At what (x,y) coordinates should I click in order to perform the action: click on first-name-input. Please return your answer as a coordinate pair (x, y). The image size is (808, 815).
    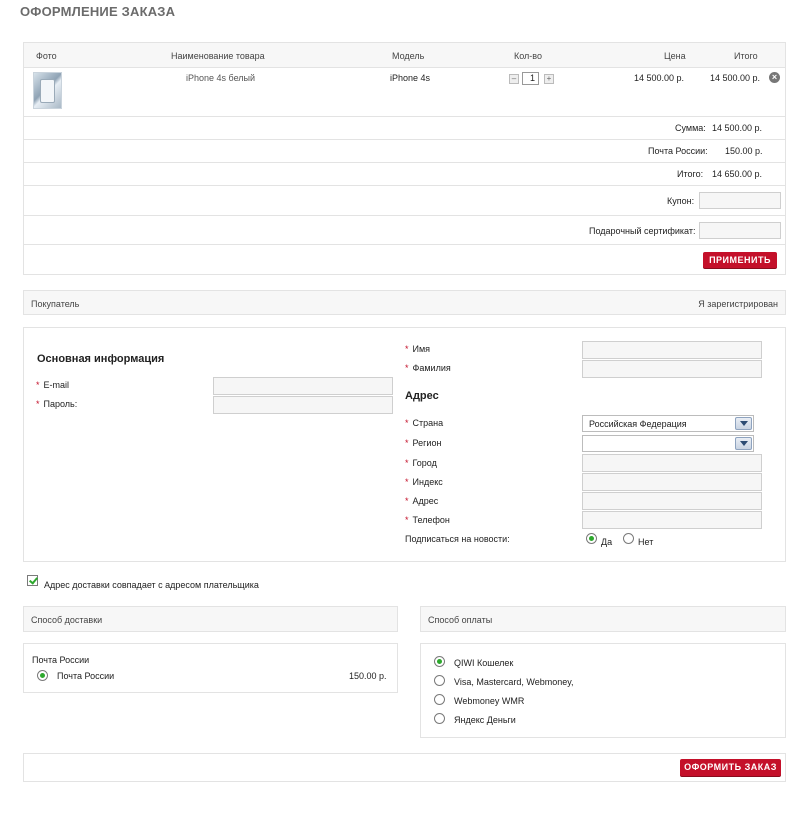
    Looking at the image, I should click on (672, 350).